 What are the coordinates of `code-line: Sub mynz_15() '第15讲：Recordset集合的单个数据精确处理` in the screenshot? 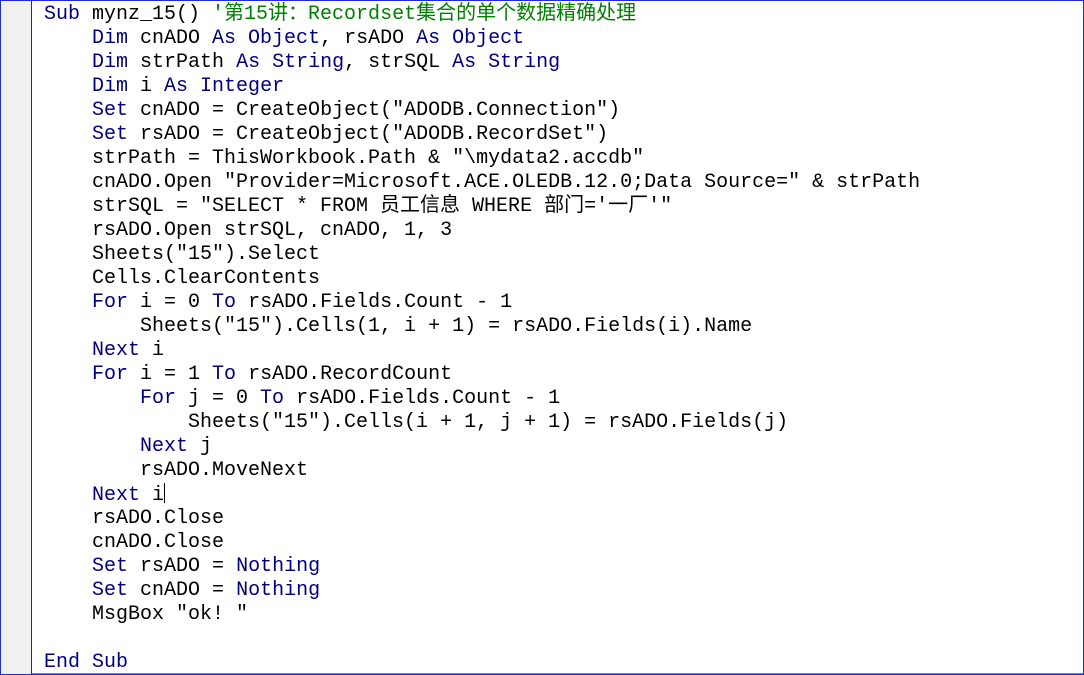 It's located at (482, 15).